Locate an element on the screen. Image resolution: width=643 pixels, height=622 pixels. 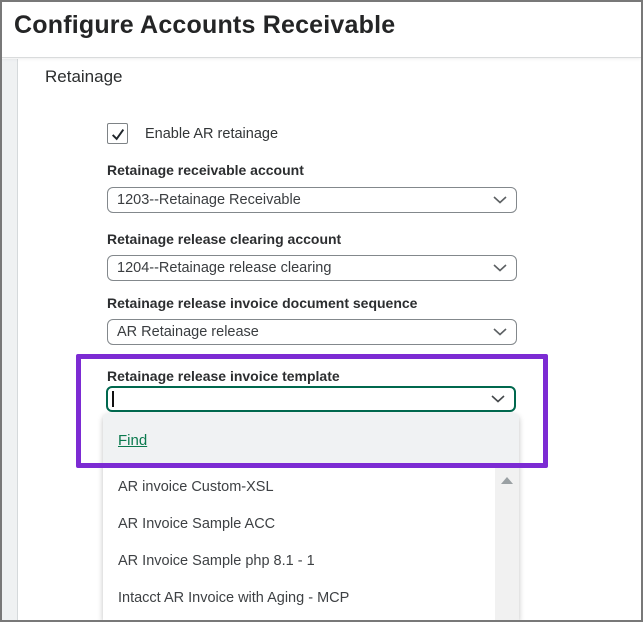
enable-ar-retainage-checkbox is located at coordinates (117, 133).